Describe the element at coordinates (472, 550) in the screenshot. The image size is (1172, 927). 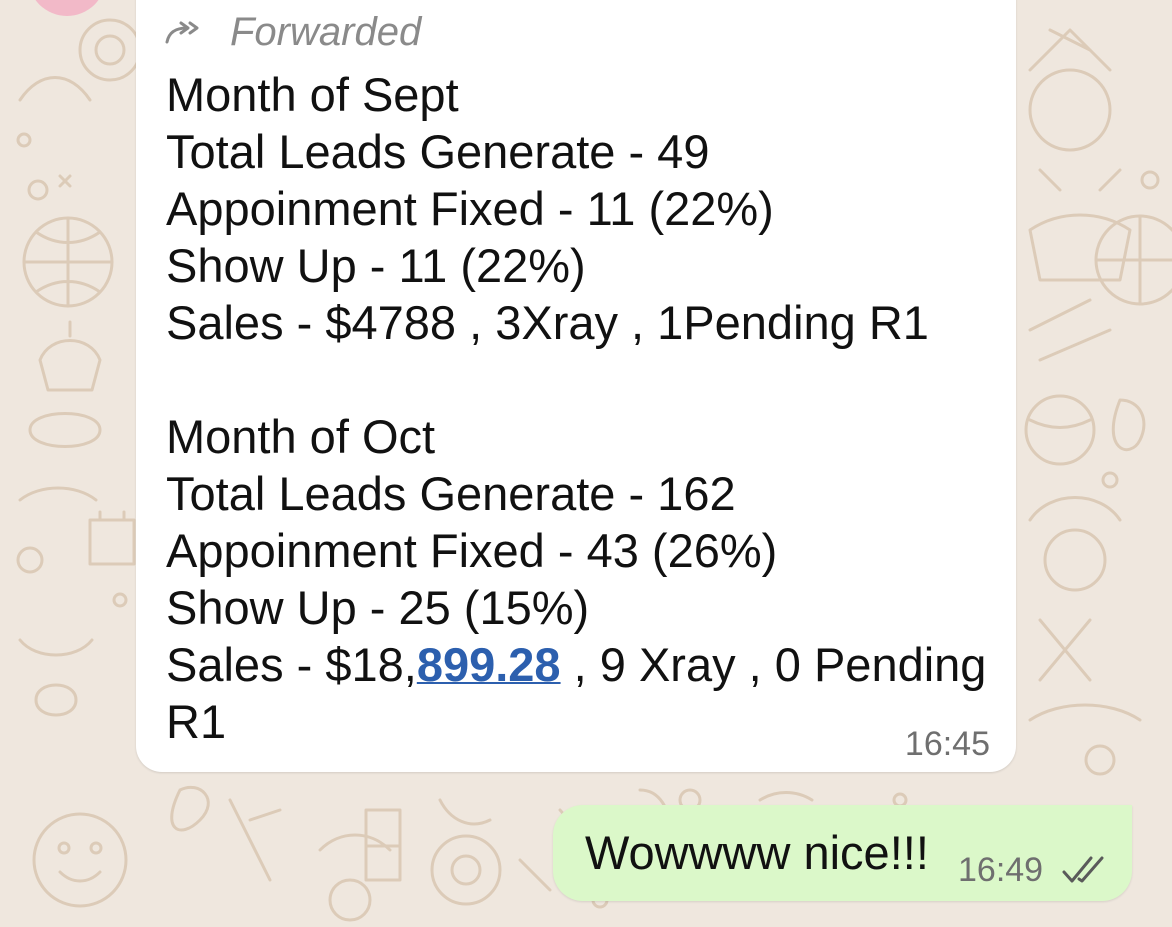
I see `message-line: Appoinment Fixed - 43 (26%)` at that location.